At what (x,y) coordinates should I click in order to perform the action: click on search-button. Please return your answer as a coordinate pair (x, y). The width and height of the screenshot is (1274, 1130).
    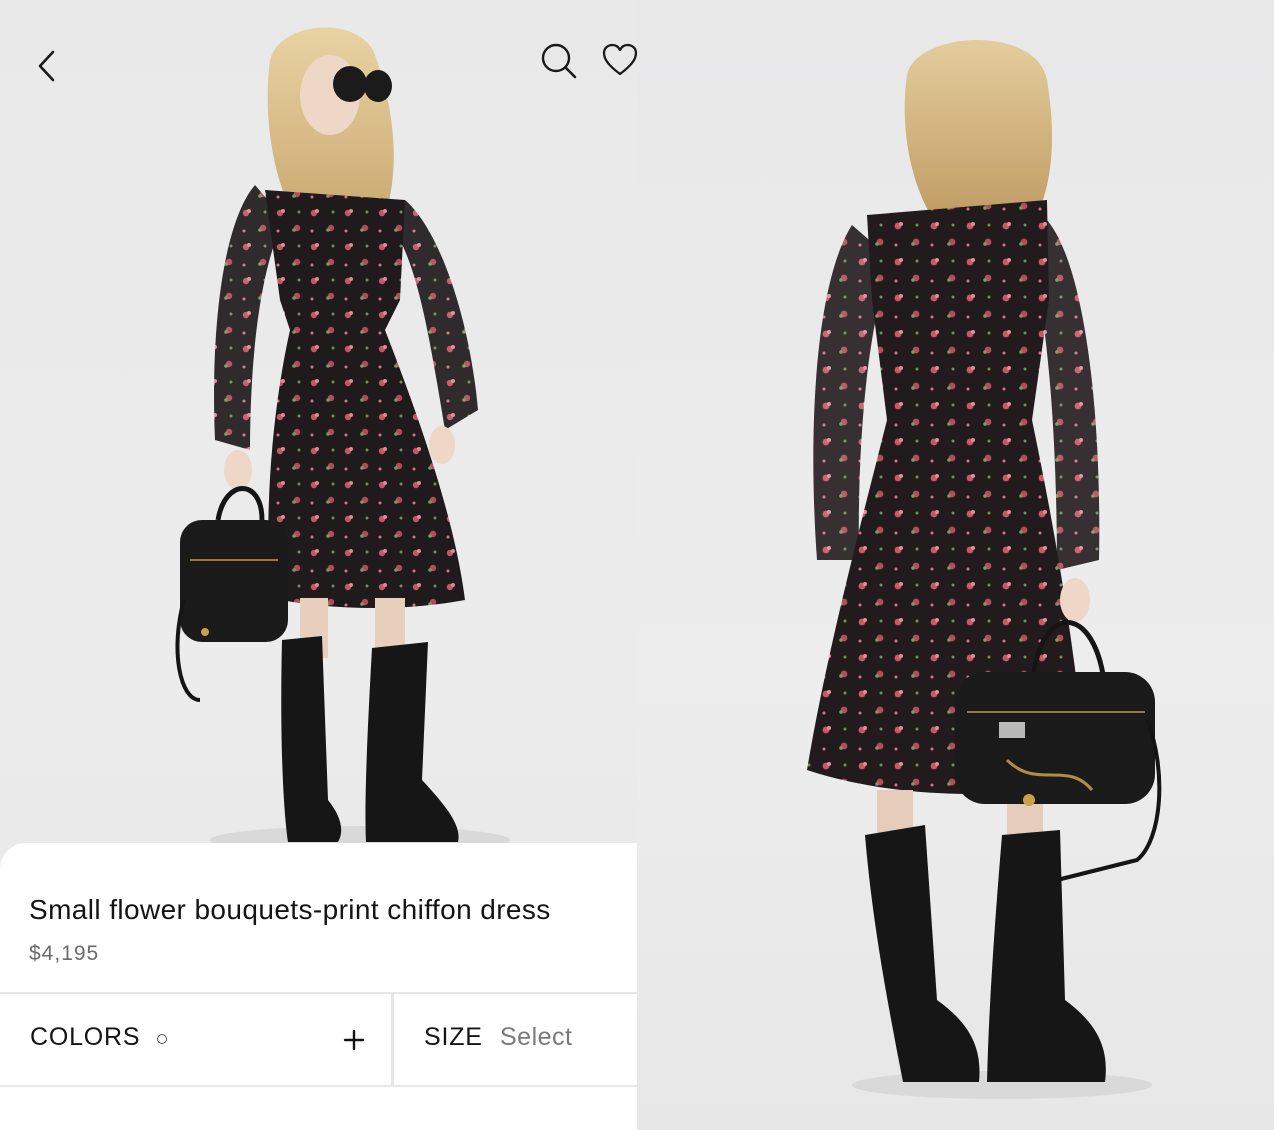
    Looking at the image, I should click on (559, 61).